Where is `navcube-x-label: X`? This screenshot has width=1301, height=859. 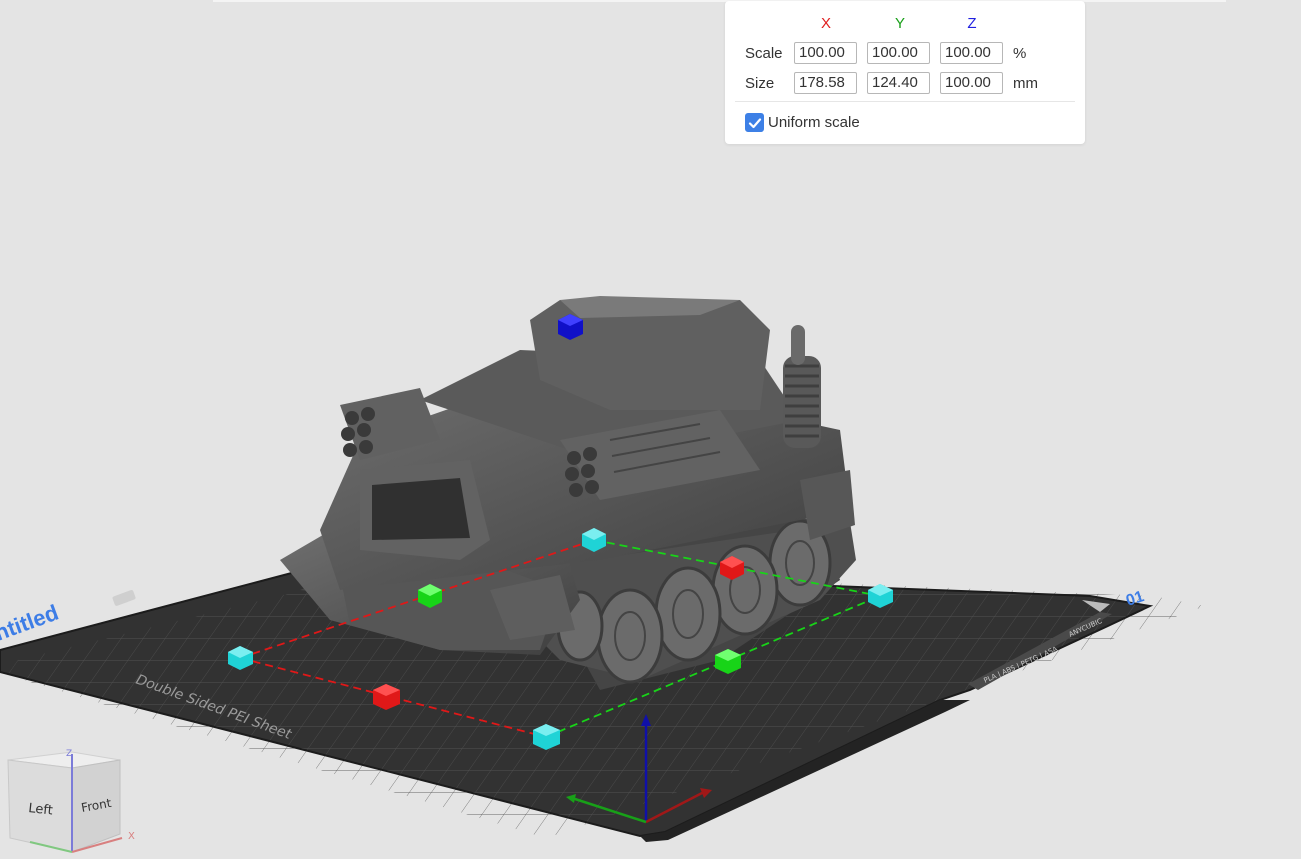 navcube-x-label: X is located at coordinates (131, 836).